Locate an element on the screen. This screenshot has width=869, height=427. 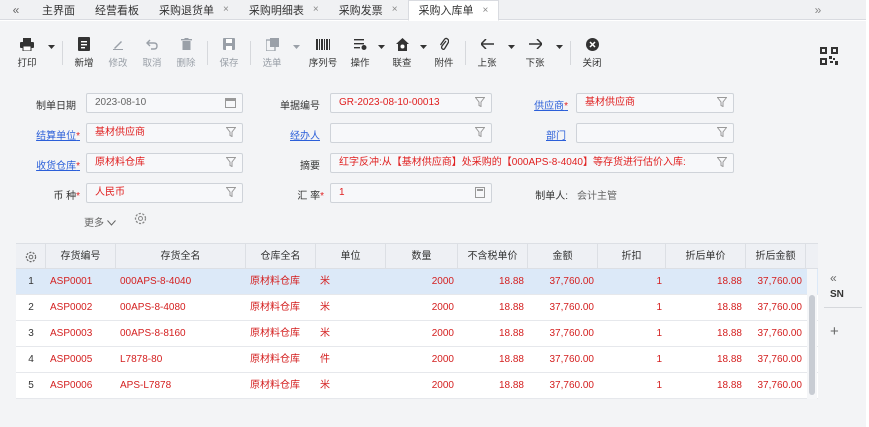
receiving-warehouse-link: 收货仓库* is located at coordinates (50, 164).